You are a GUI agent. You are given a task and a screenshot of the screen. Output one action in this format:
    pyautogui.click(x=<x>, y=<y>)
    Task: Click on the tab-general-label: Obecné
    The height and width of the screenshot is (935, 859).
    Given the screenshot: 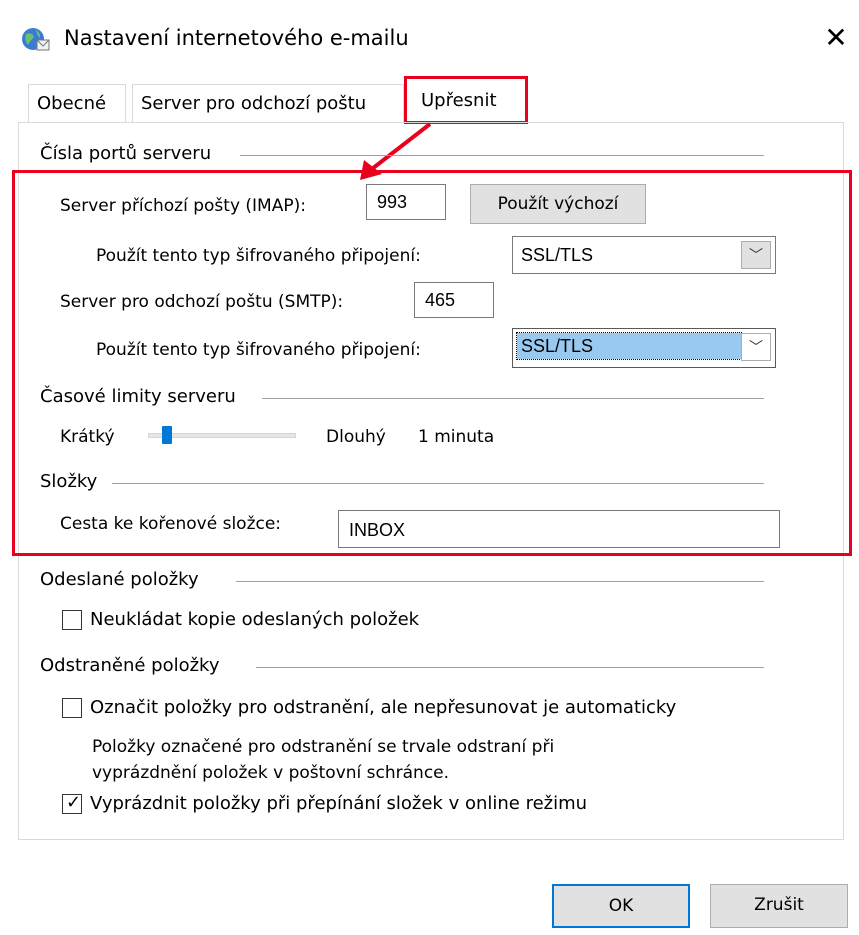 What is the action you would take?
    pyautogui.click(x=72, y=103)
    